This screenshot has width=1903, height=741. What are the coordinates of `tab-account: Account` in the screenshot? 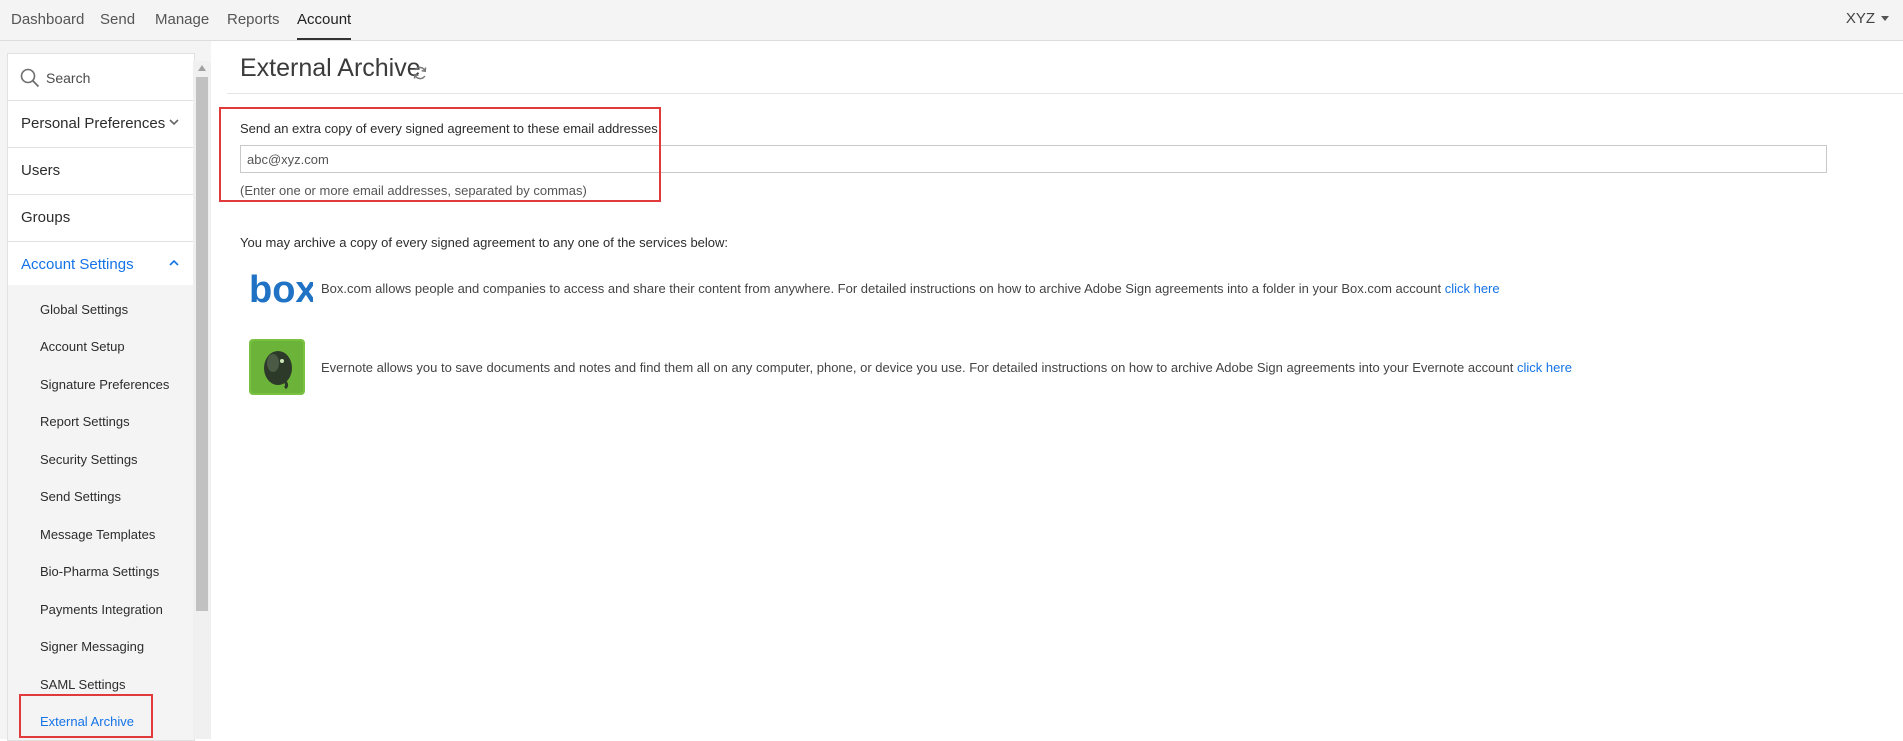 It's located at (324, 25).